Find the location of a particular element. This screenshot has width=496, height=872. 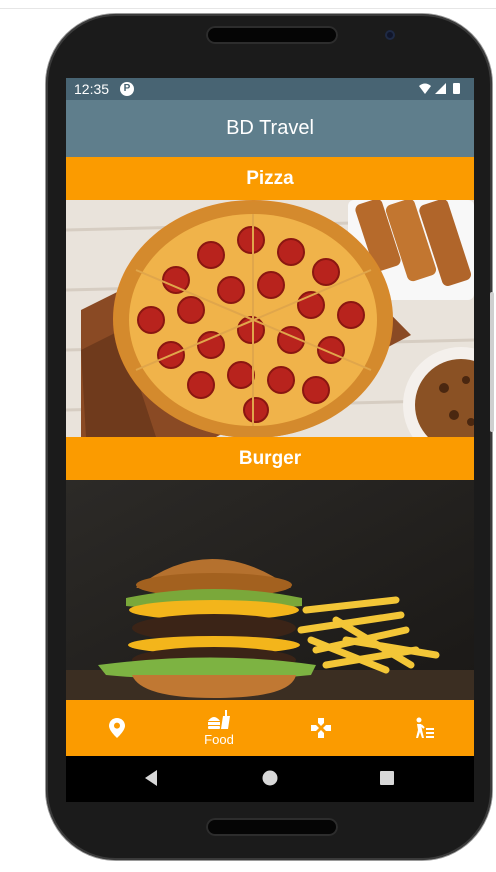

food-header-pizza: Pizza is located at coordinates (270, 178).